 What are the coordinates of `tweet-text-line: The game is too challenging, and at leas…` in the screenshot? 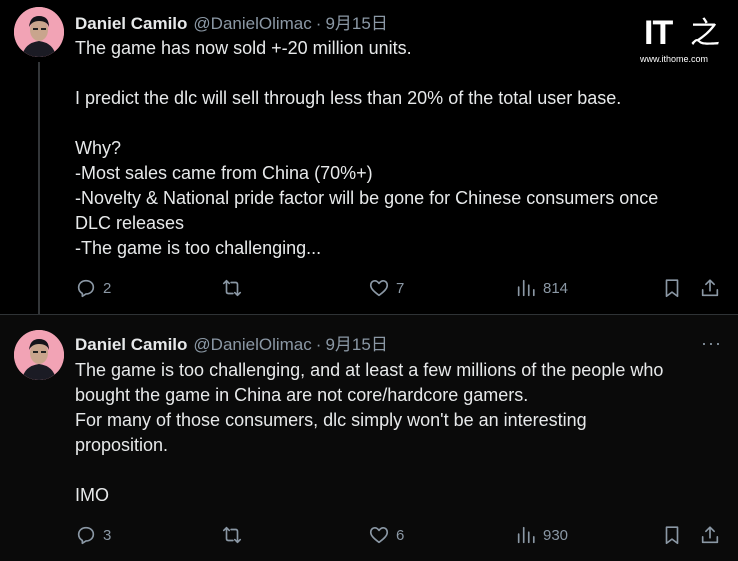 It's located at (369, 370).